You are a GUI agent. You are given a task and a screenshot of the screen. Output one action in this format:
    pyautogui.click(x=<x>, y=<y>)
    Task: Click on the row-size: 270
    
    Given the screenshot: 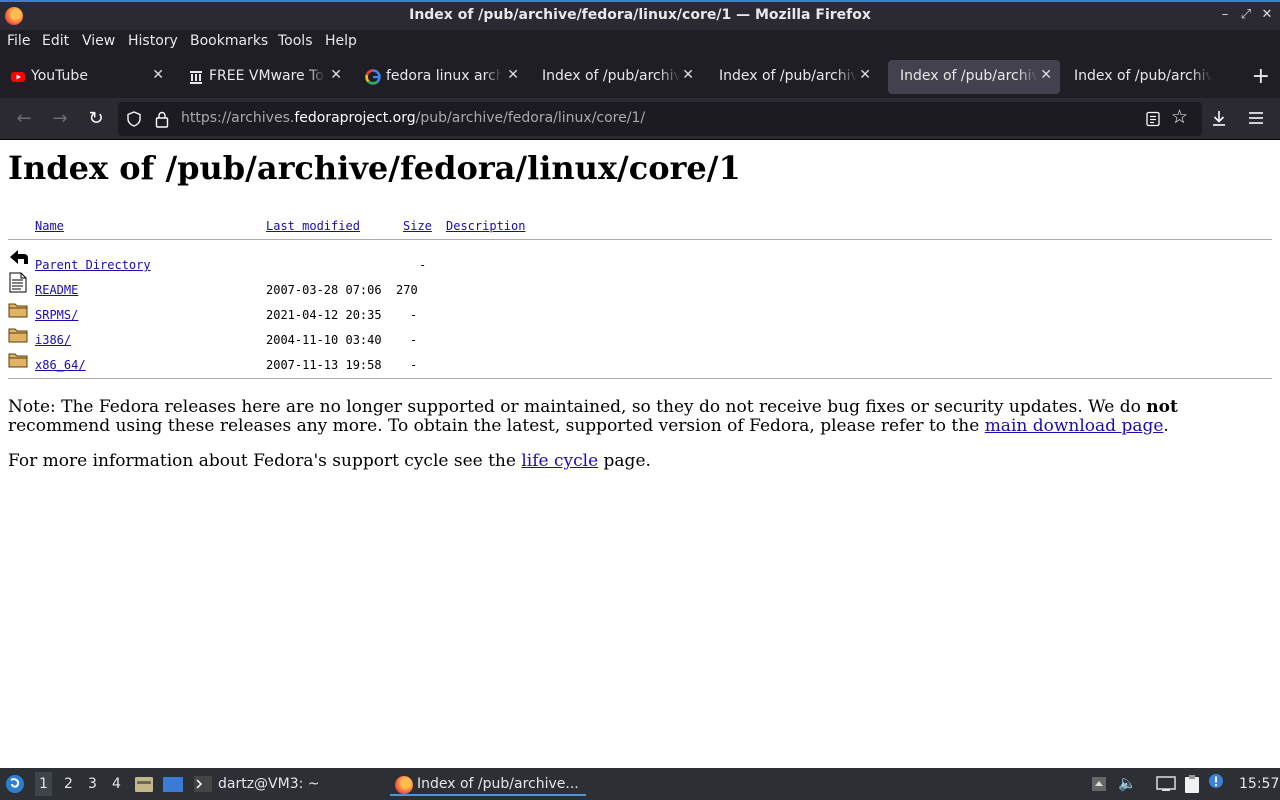 What is the action you would take?
    pyautogui.click(x=407, y=290)
    